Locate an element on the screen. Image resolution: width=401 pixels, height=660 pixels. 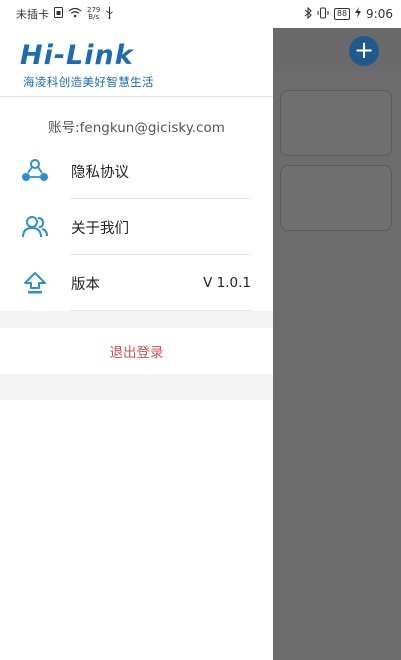
logo-header: Hi-Link 海凌科创造美好智慧生活 is located at coordinates (136, 62).